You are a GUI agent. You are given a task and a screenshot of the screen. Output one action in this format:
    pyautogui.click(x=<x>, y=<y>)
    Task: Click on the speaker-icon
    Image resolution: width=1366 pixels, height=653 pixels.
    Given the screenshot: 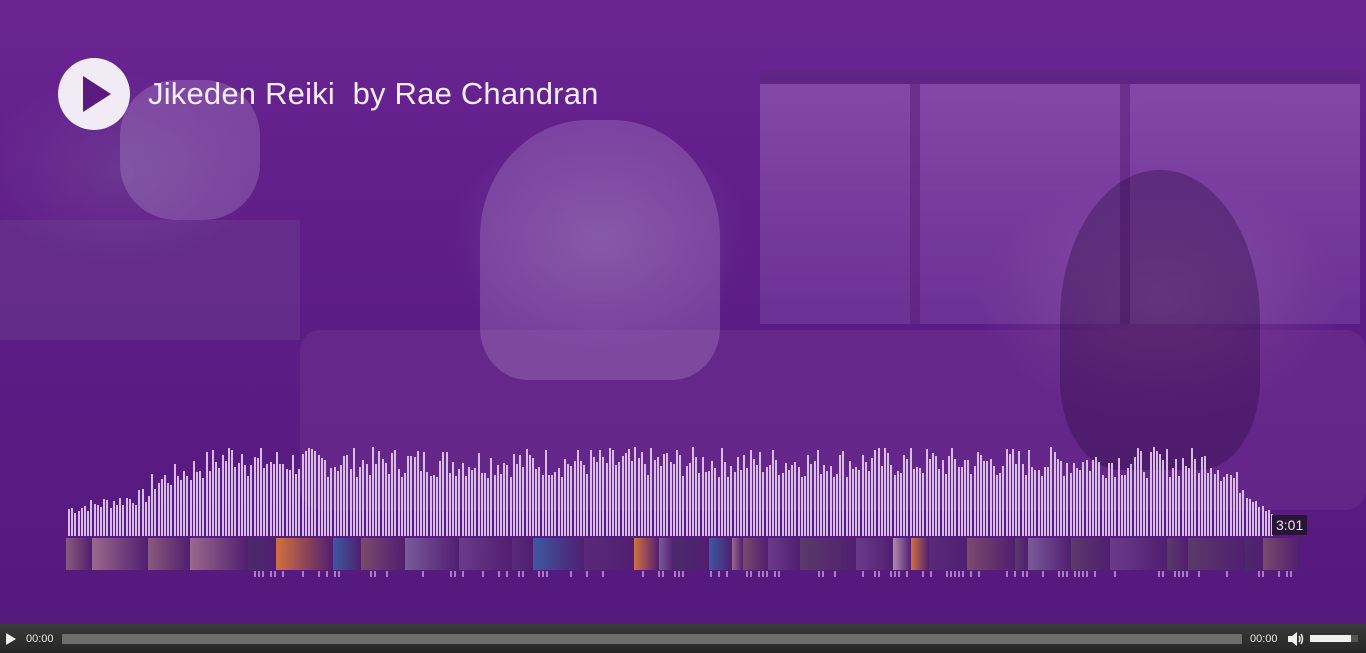 What is the action you would take?
    pyautogui.click(x=1296, y=638)
    